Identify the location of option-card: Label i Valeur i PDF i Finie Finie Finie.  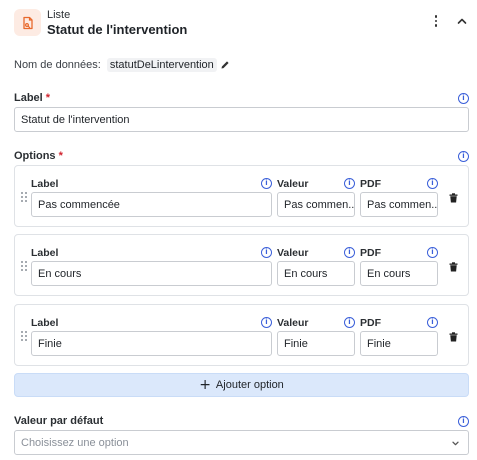
(241, 335).